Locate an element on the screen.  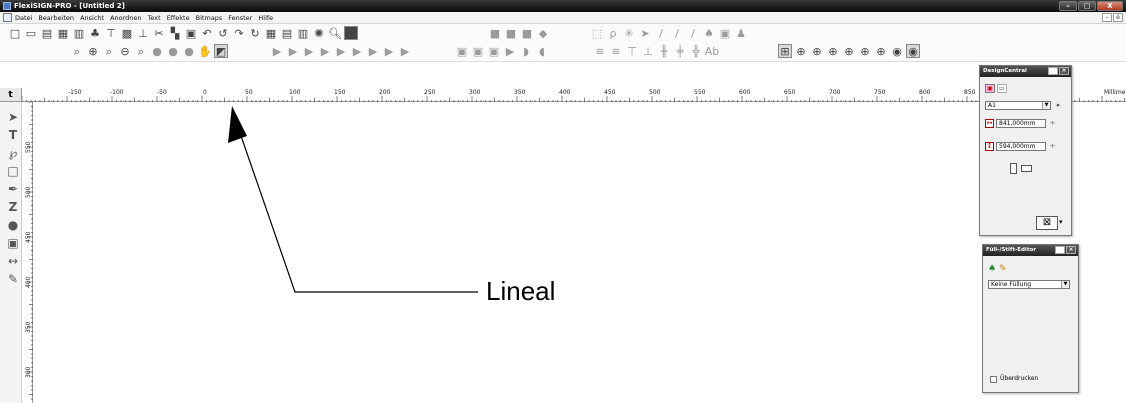
effect-5-icon: ▶ is located at coordinates (341, 51).